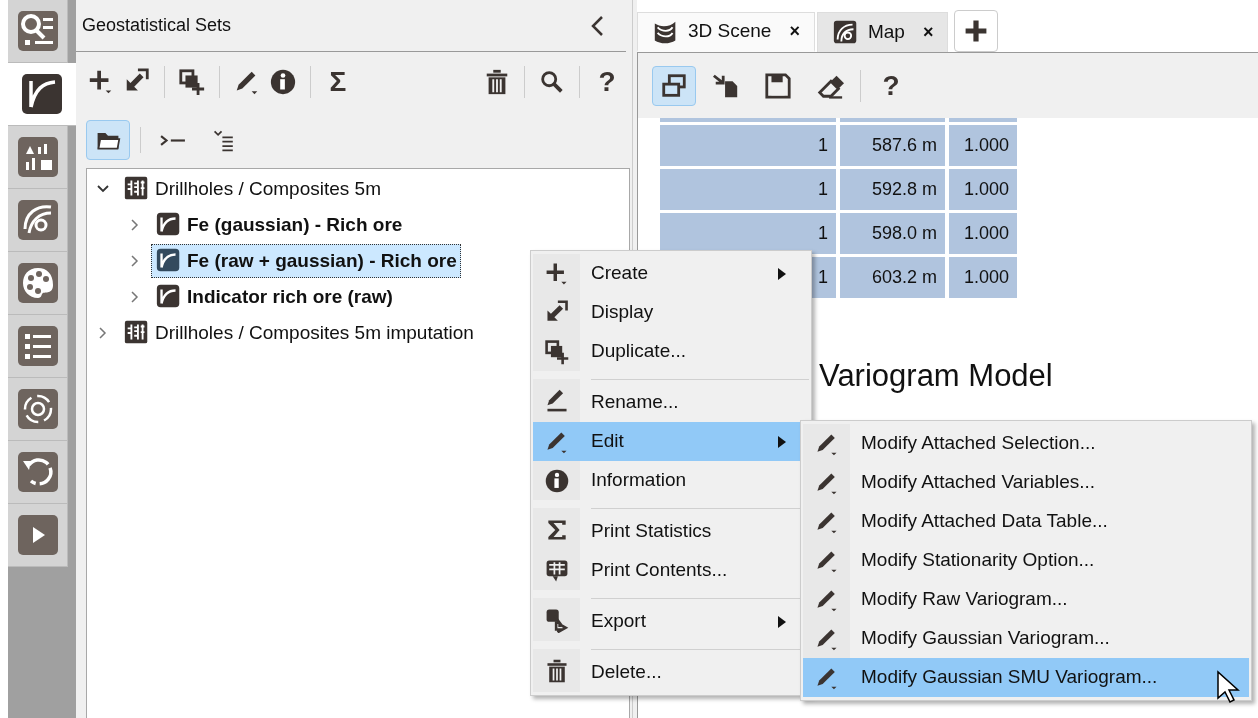  I want to click on tree-item: Drillholes / Composites 5m imputation, so click(298, 333).